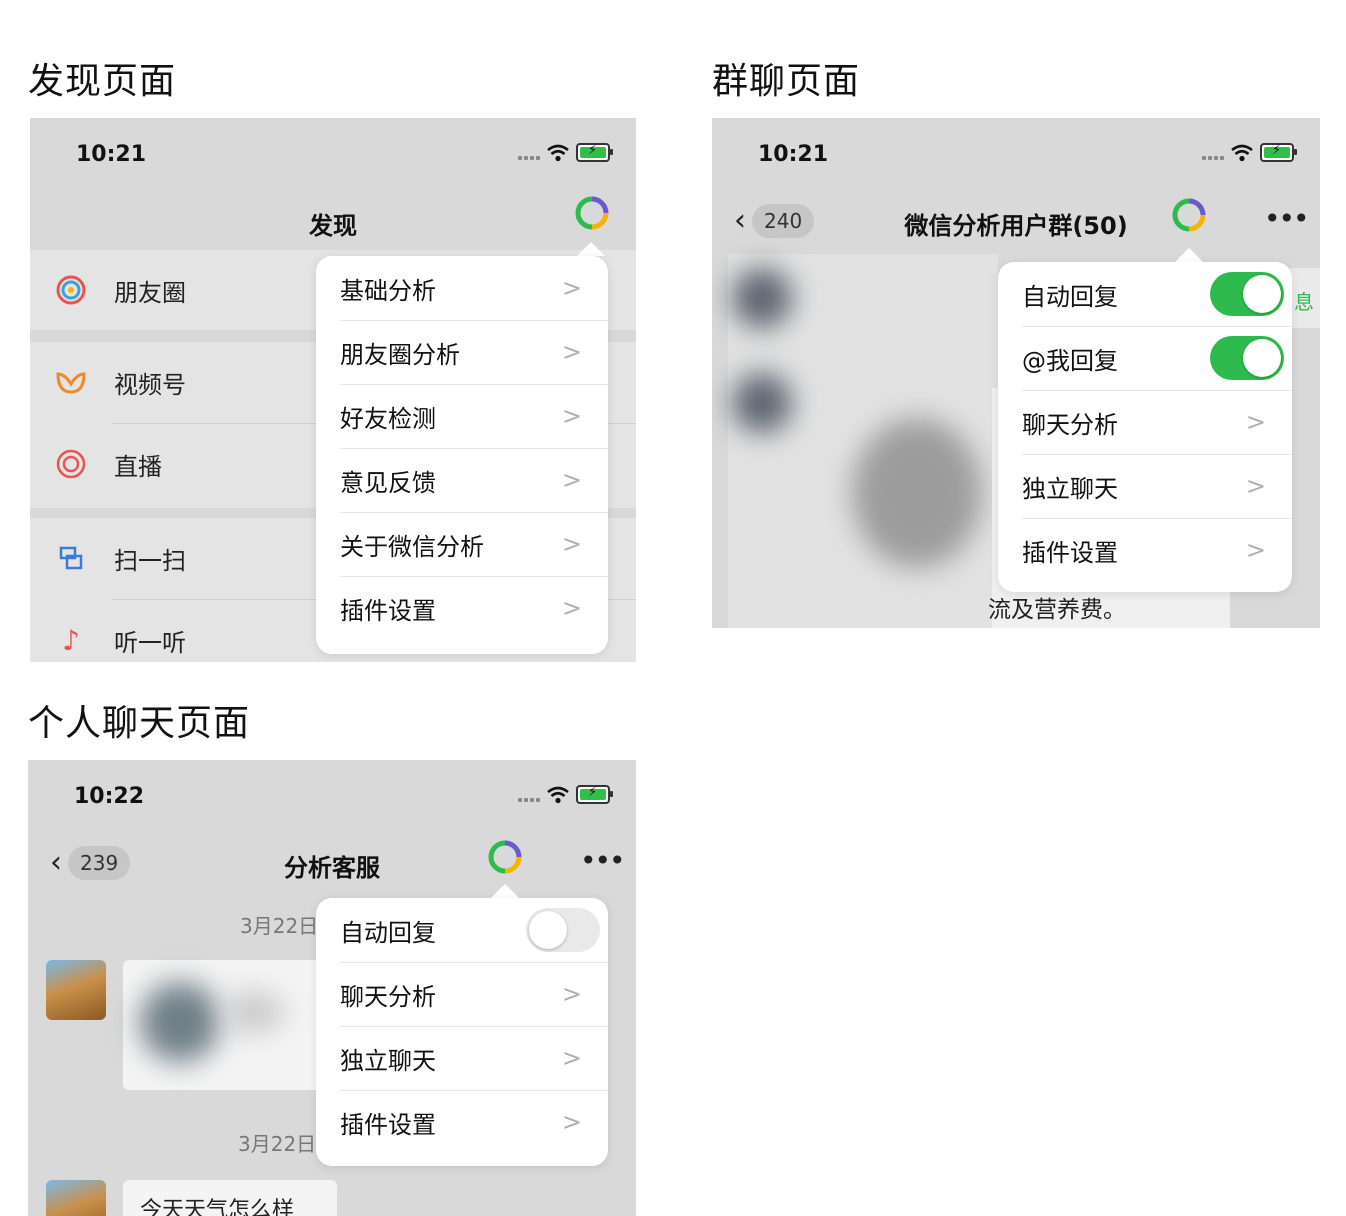 This screenshot has height=1216, width=1346. I want to click on row-label: 听一听, so click(150, 642).